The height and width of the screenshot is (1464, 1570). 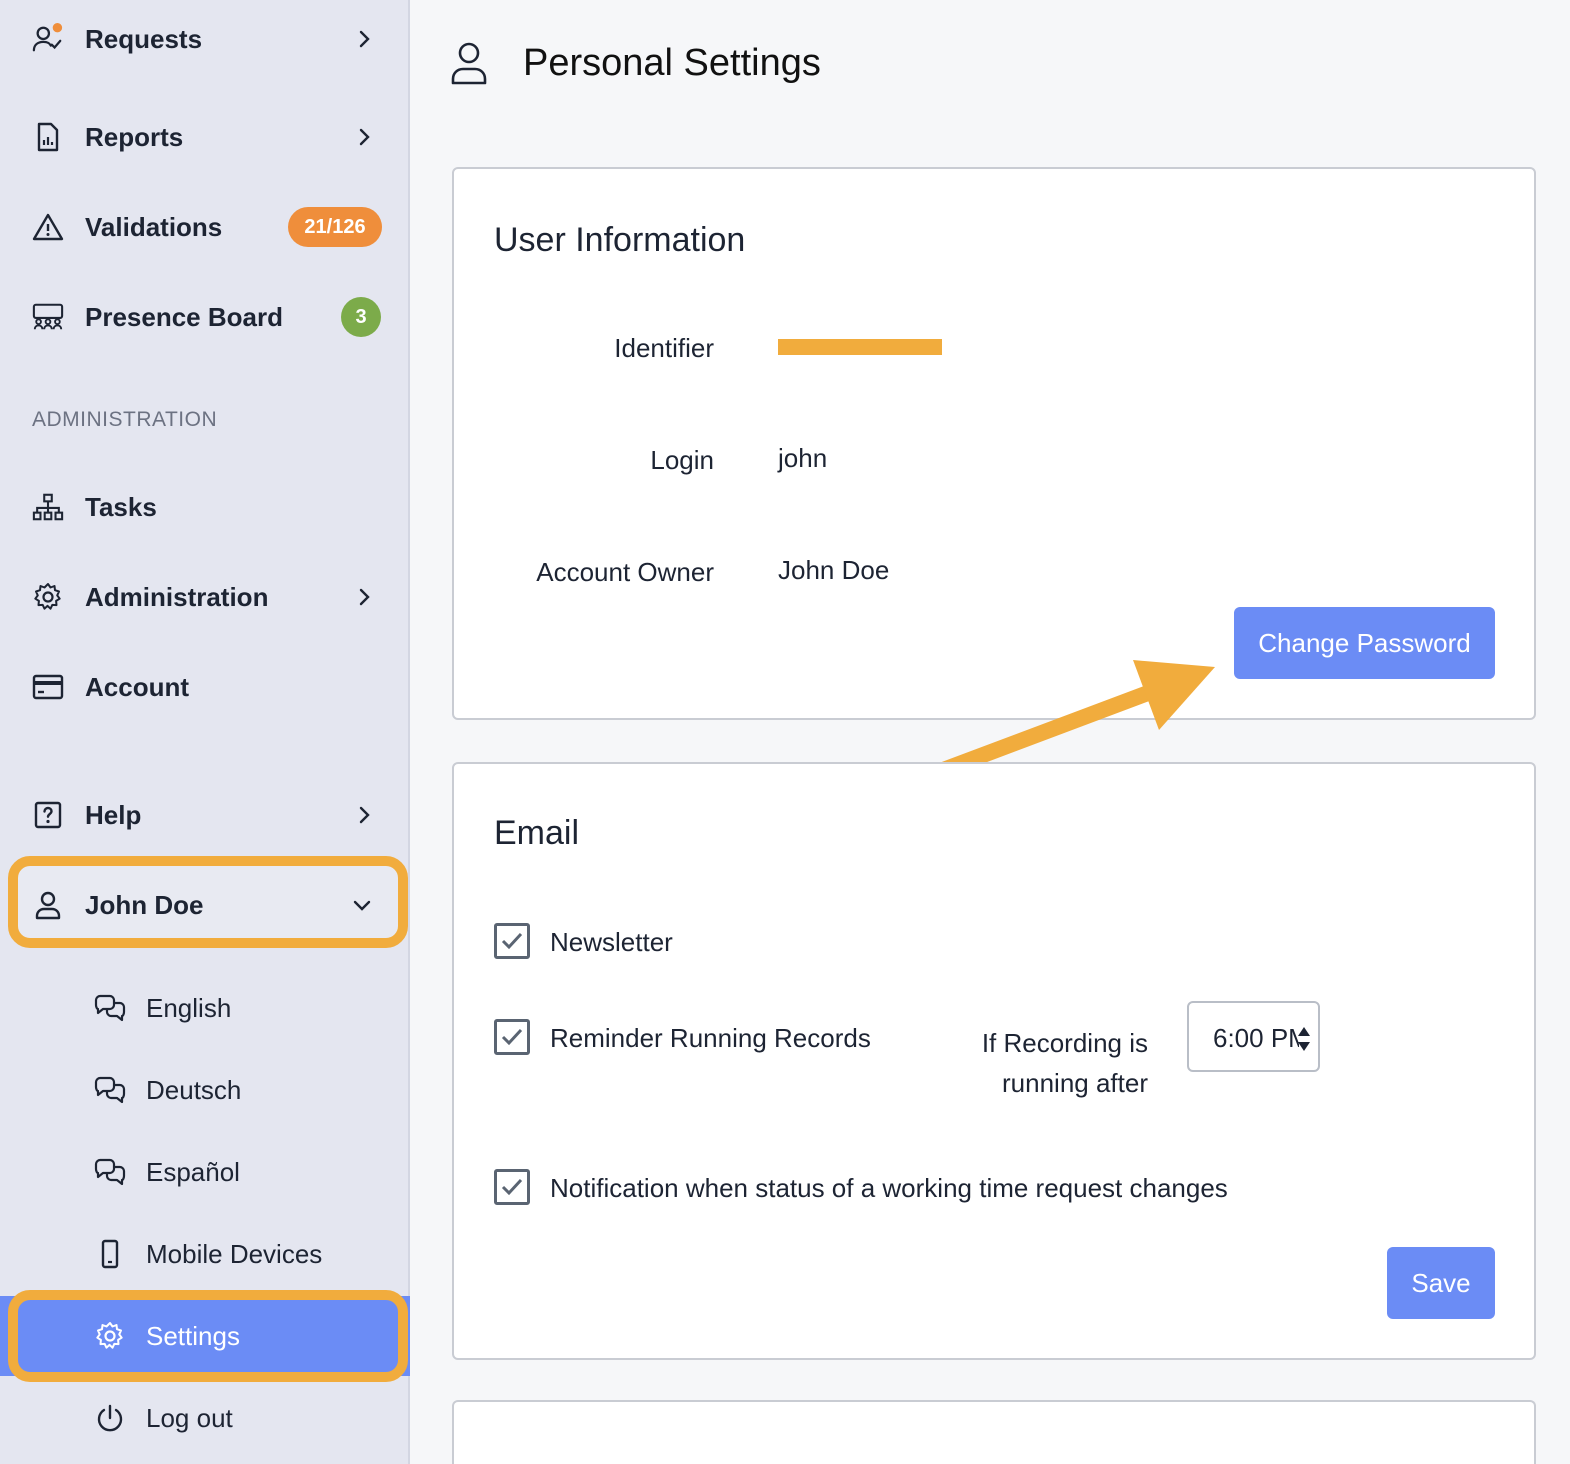 I want to click on reminder-running-records-checkbox, so click(x=512, y=1037).